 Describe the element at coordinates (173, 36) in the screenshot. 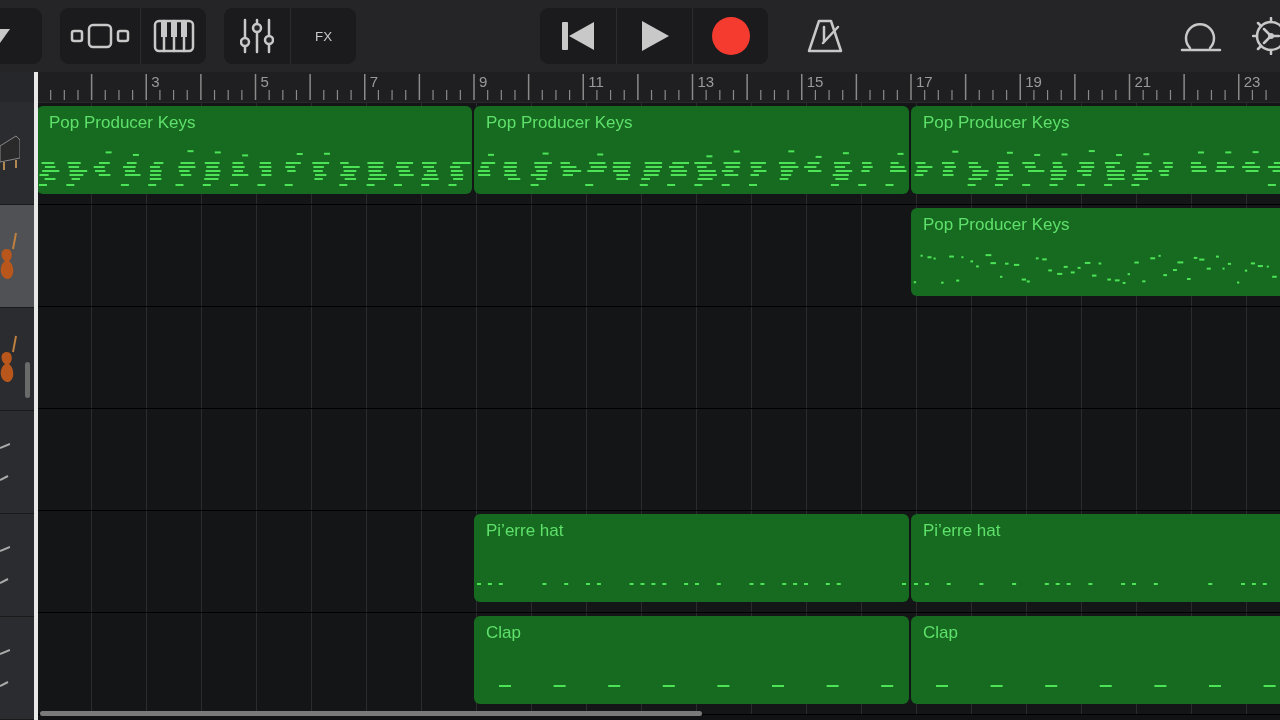

I see `piano-keys-icon` at that location.